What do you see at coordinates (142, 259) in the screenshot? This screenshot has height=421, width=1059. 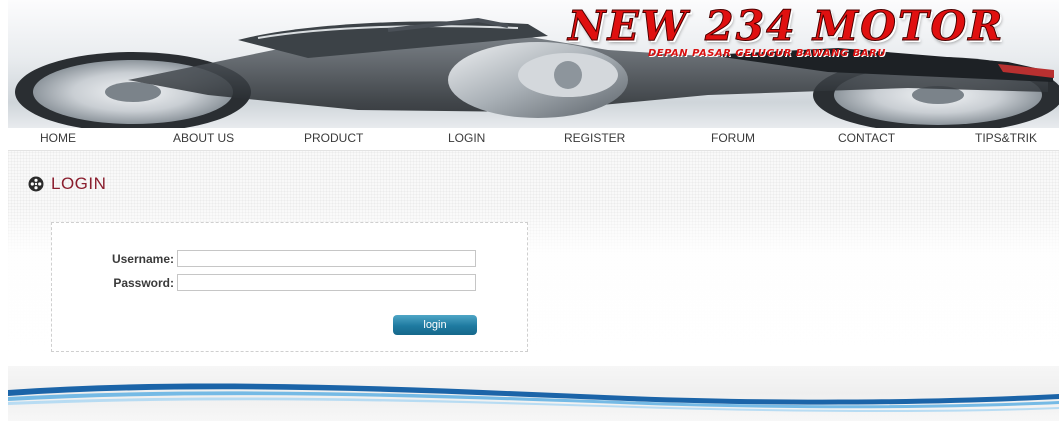 I see `username-label: Username:` at bounding box center [142, 259].